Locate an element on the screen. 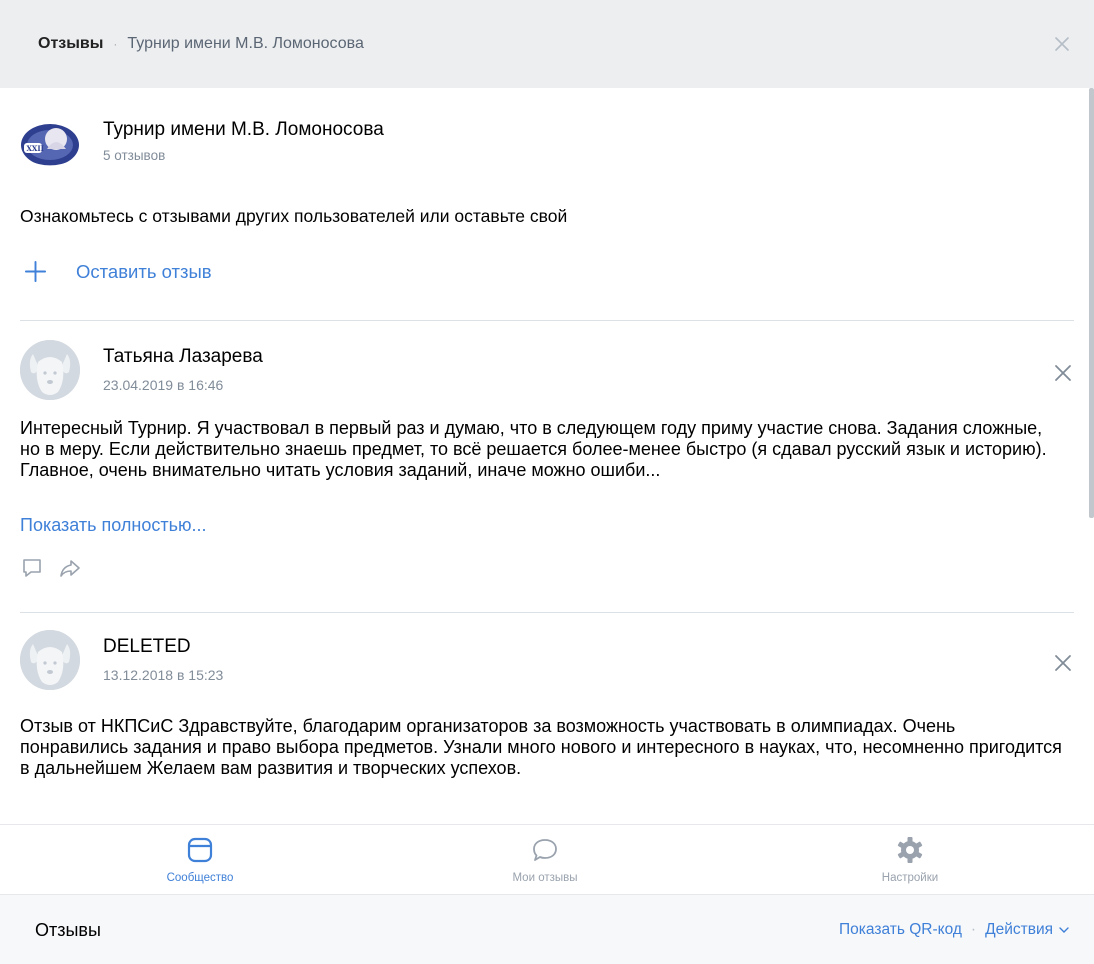 The image size is (1094, 964). tab-label: Сообщество is located at coordinates (200, 878).